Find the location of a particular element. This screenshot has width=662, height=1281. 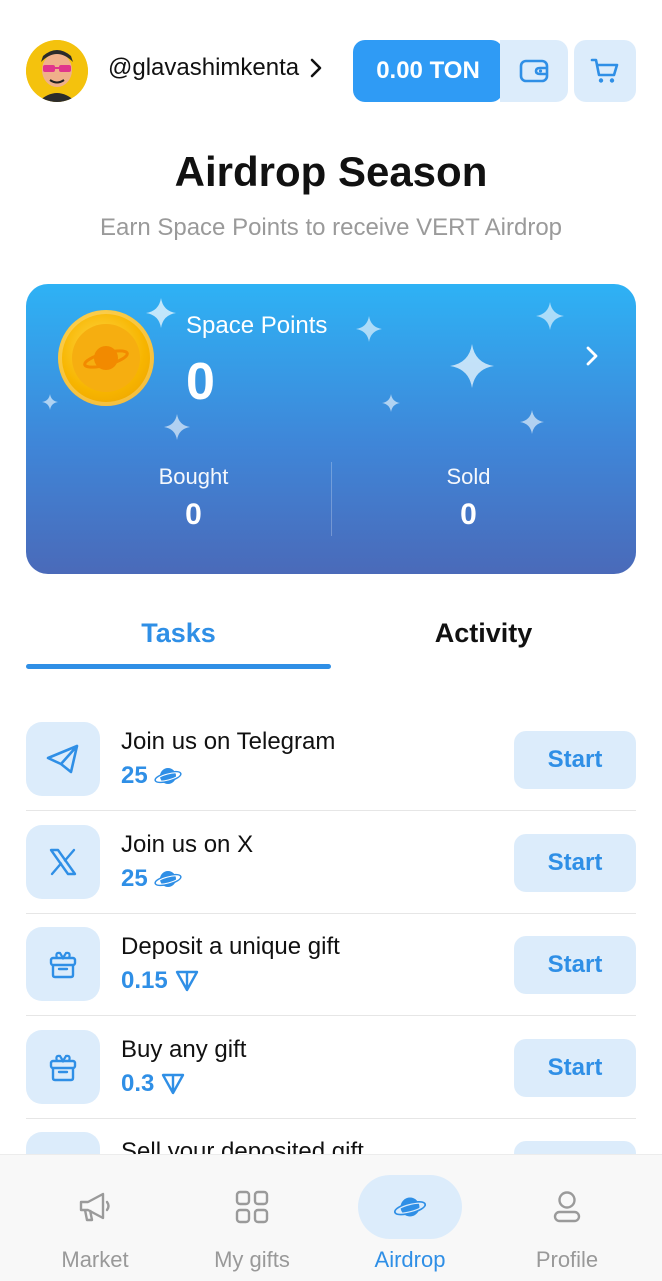

grid-icon is located at coordinates (252, 1207).